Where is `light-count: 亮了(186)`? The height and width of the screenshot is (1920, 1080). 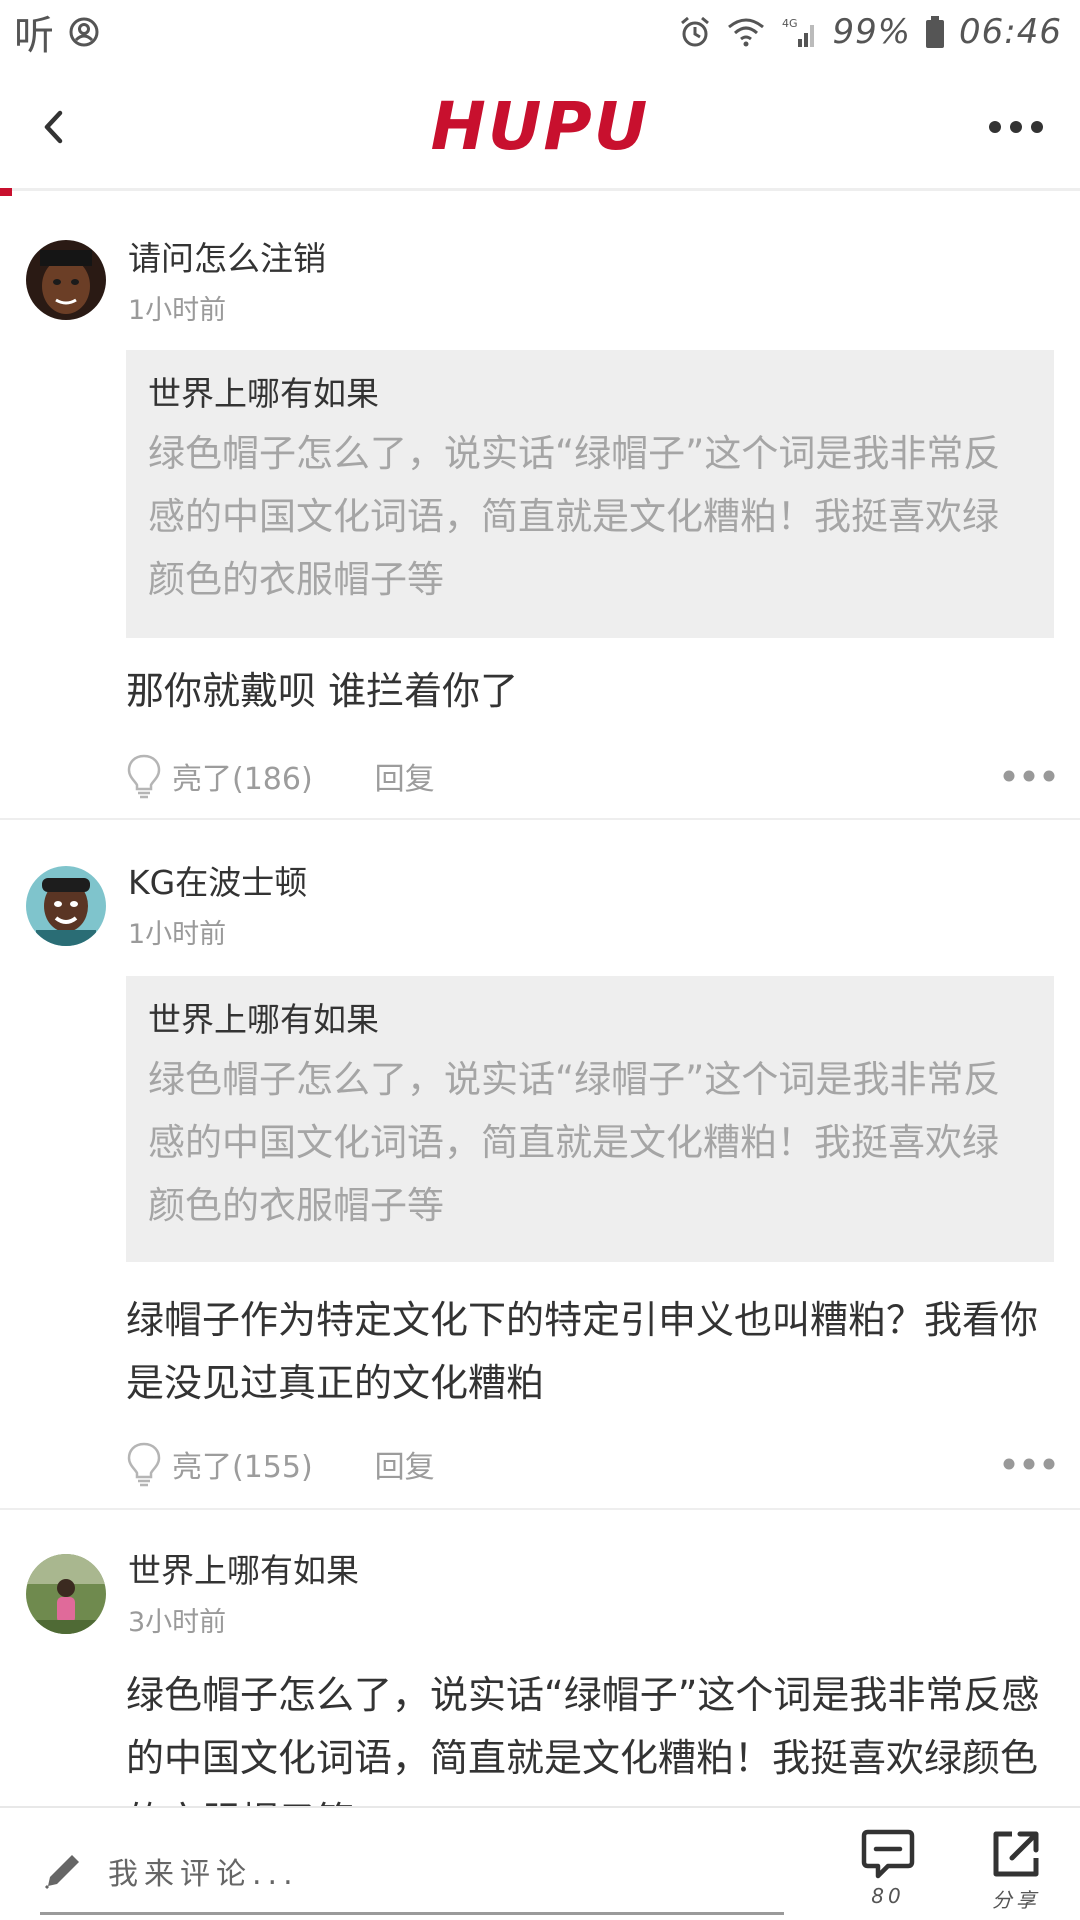
light-count: 亮了(186) is located at coordinates (242, 779).